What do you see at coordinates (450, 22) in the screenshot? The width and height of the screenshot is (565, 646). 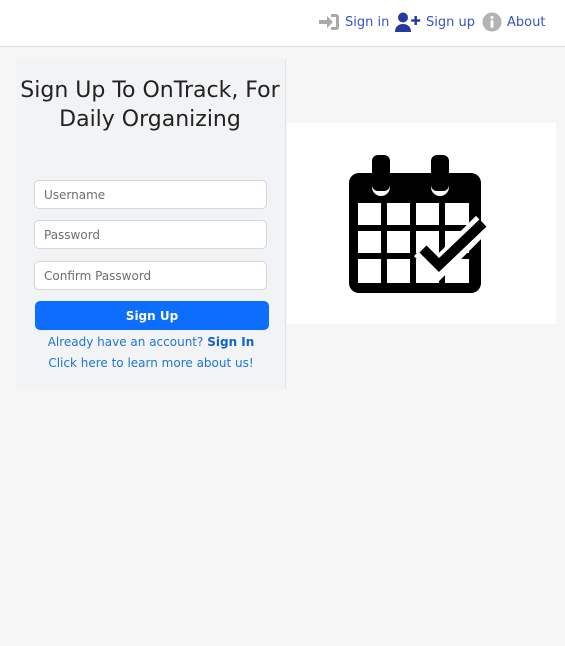 I see `nav-sign-up-label: Sign up` at bounding box center [450, 22].